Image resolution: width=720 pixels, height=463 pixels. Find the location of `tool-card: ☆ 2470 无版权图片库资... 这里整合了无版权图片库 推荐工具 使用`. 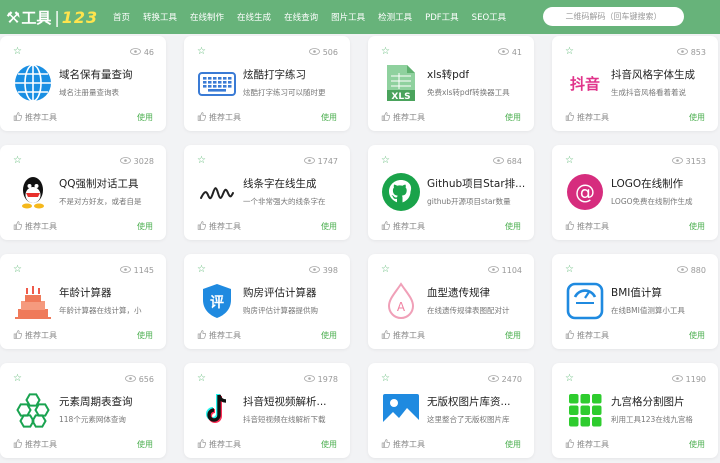

tool-card: ☆ 2470 无版权图片库资... 这里整合了无版权图片库 推荐工具 使用 is located at coordinates (451, 410).